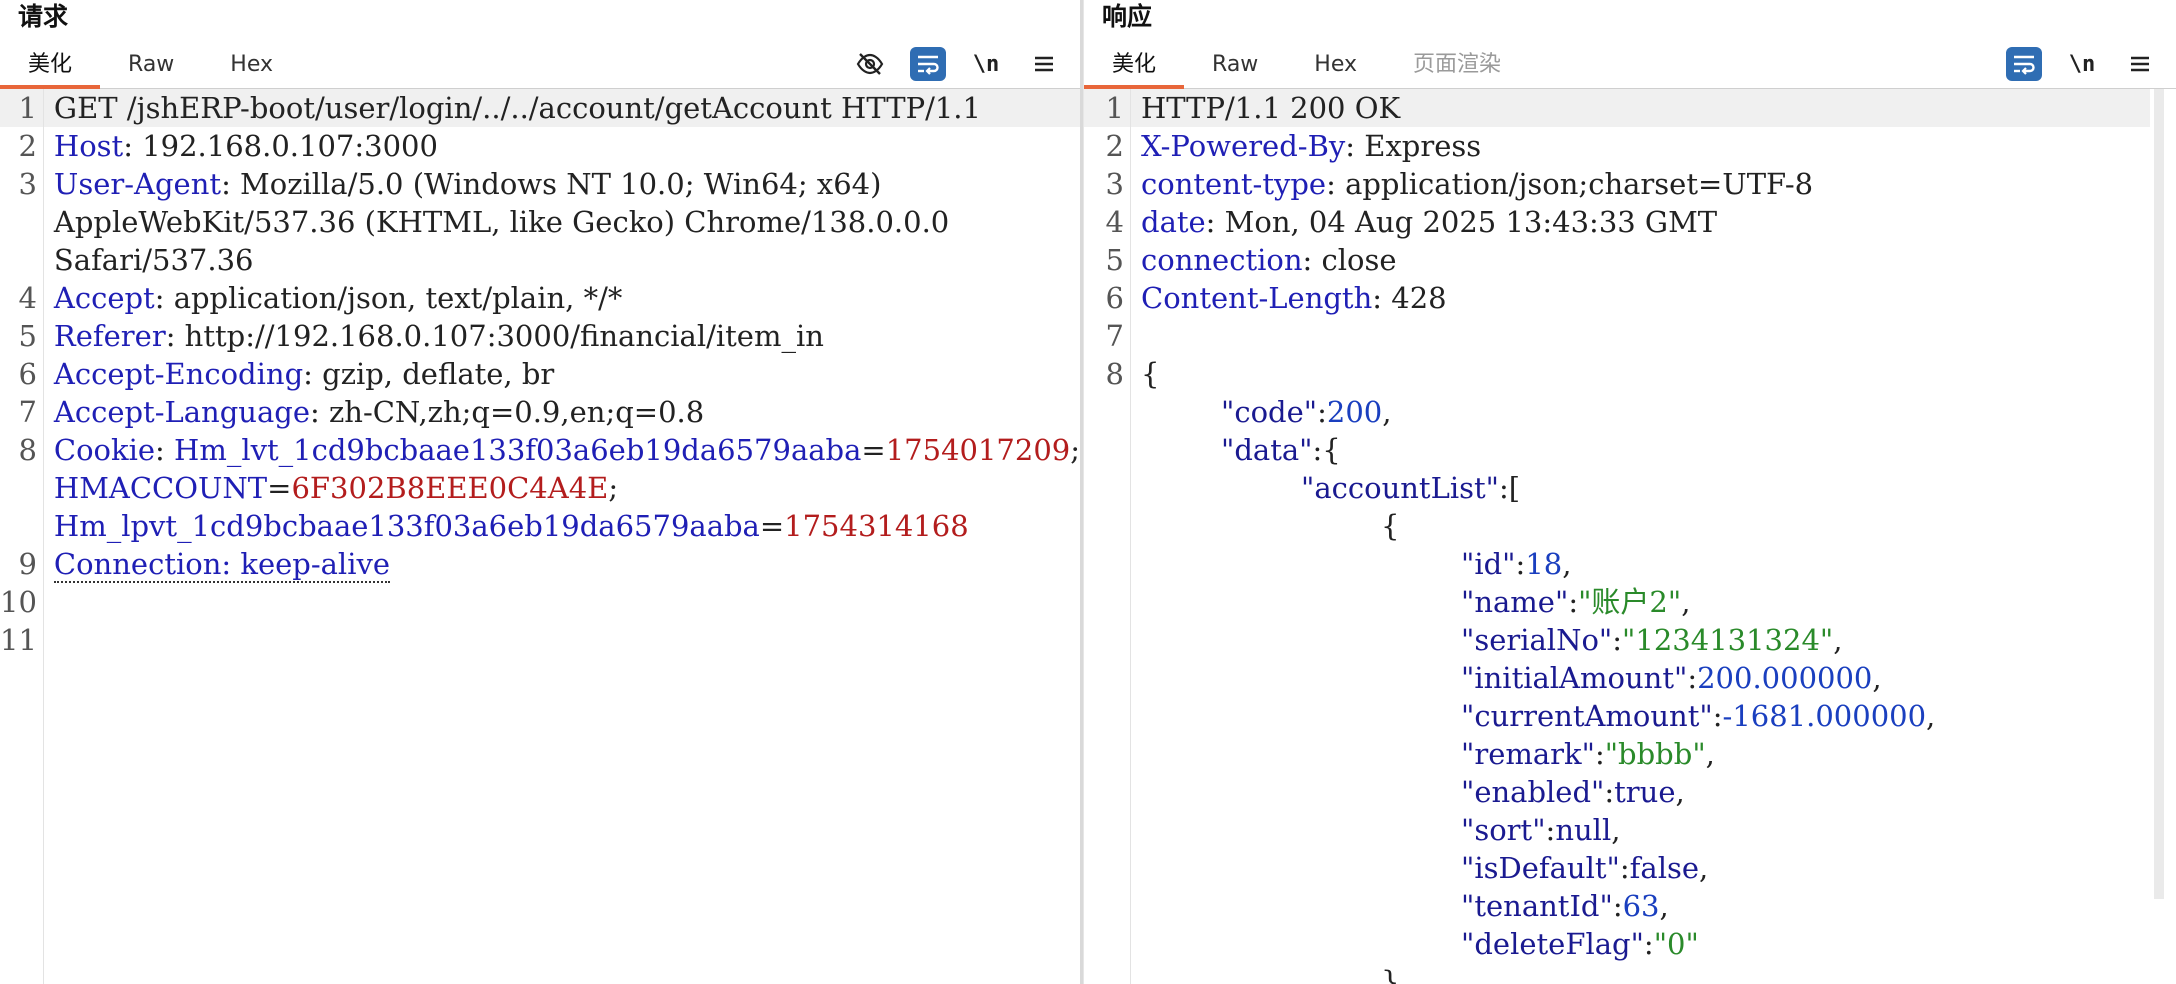 The image size is (2176, 984). What do you see at coordinates (1676, 944) in the screenshot?
I see `json-string: "0"` at bounding box center [1676, 944].